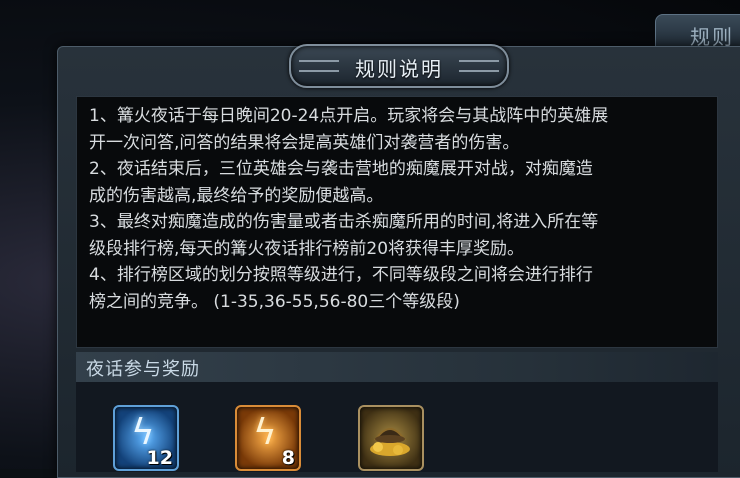 Image resolution: width=740 pixels, height=478 pixels. Describe the element at coordinates (304, 142) in the screenshot. I see `rule-line: 开一次问答,问答的结果将会提高英雄们对袭营者的伤害。` at that location.